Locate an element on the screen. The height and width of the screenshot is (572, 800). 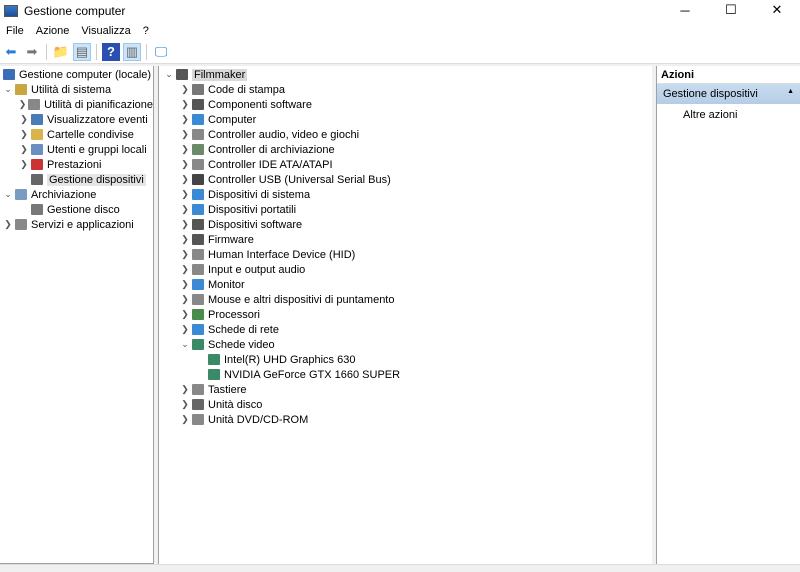
device-category: ❯ Mouse e altri dispositivi di puntamento is located at coordinates (405, 299).